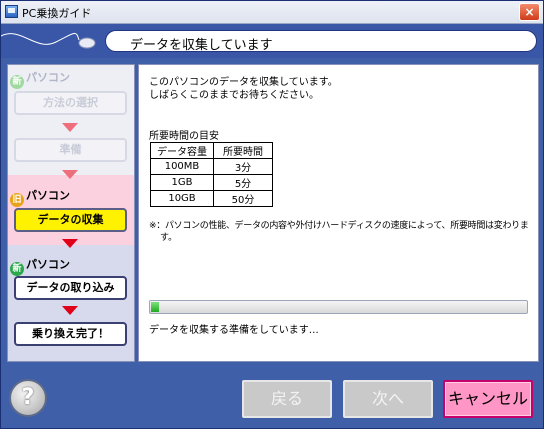 The height and width of the screenshot is (429, 544). I want to click on step-transfer-complete: 乗り換え完了！, so click(70, 334).